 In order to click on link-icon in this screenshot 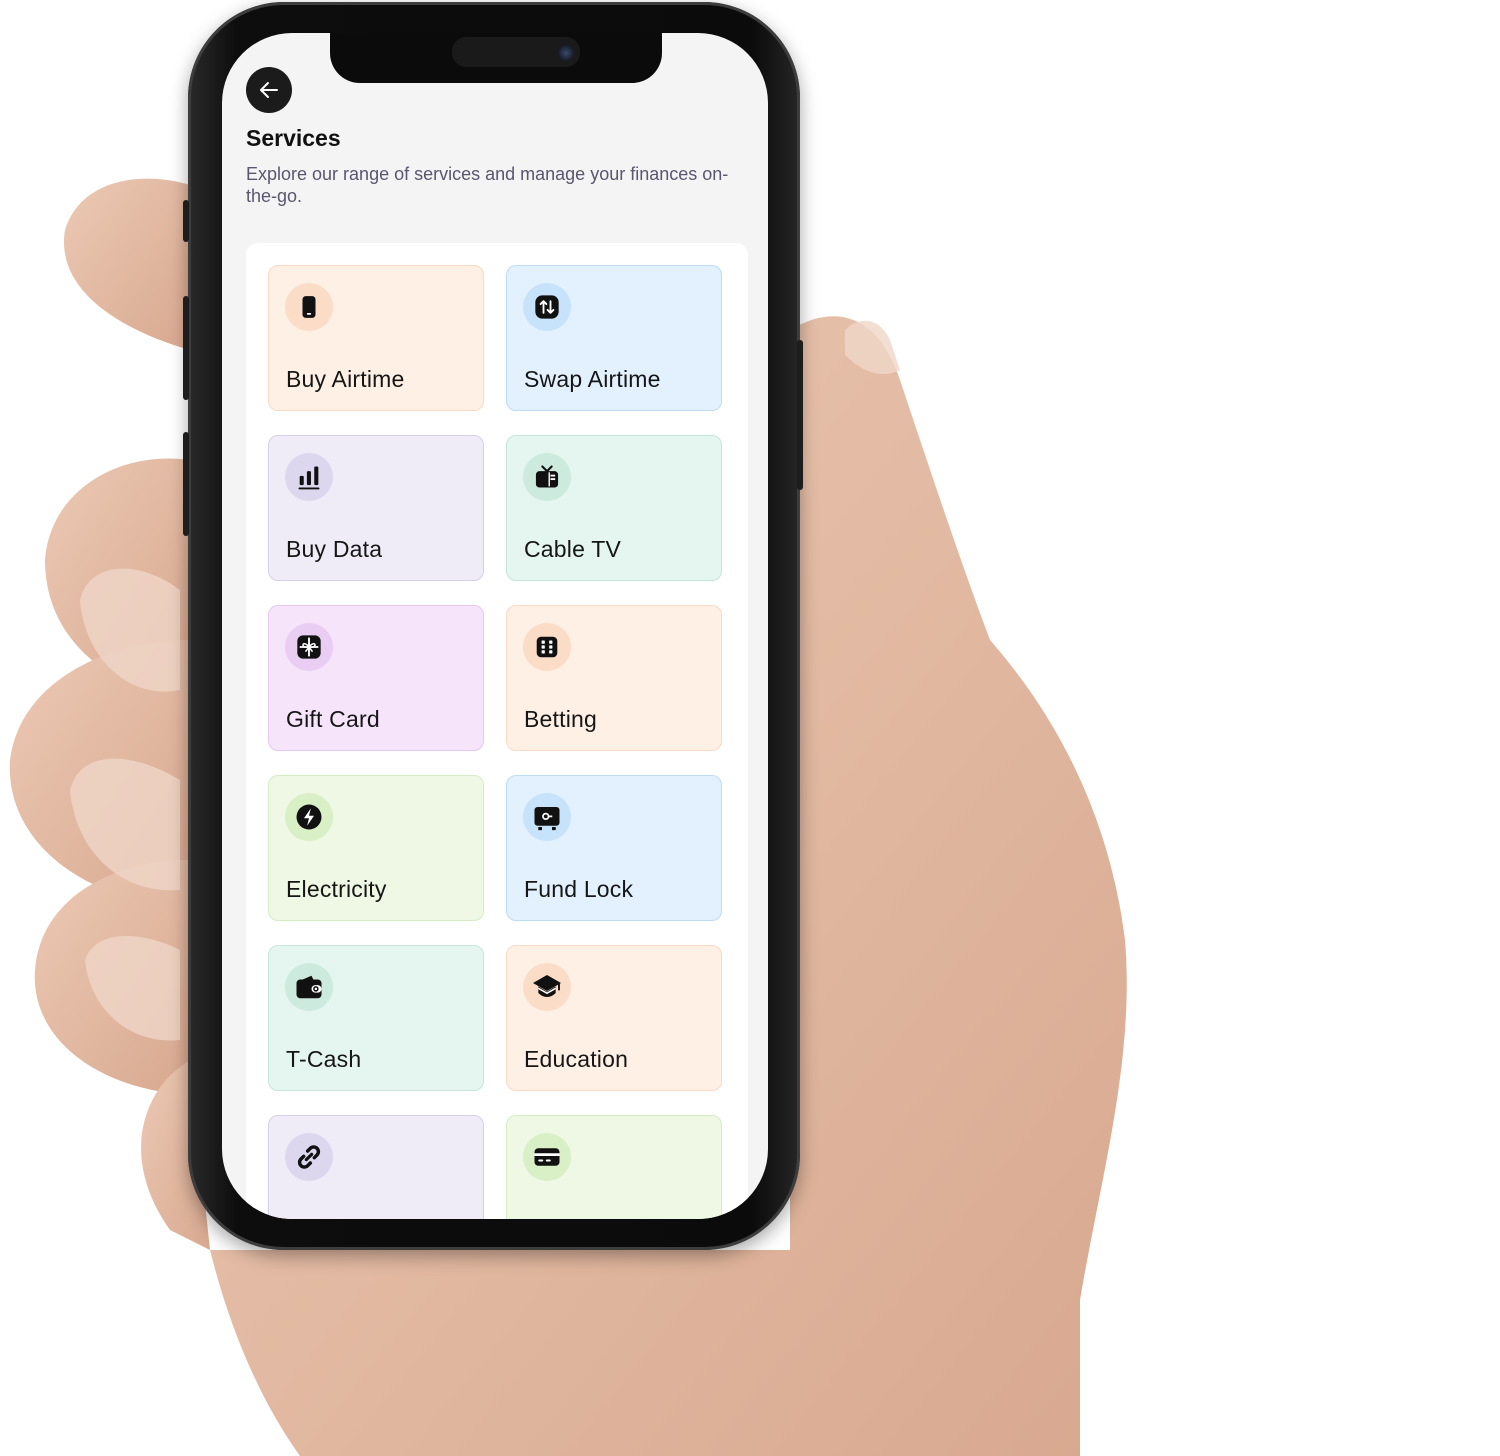, I will do `click(309, 1157)`.